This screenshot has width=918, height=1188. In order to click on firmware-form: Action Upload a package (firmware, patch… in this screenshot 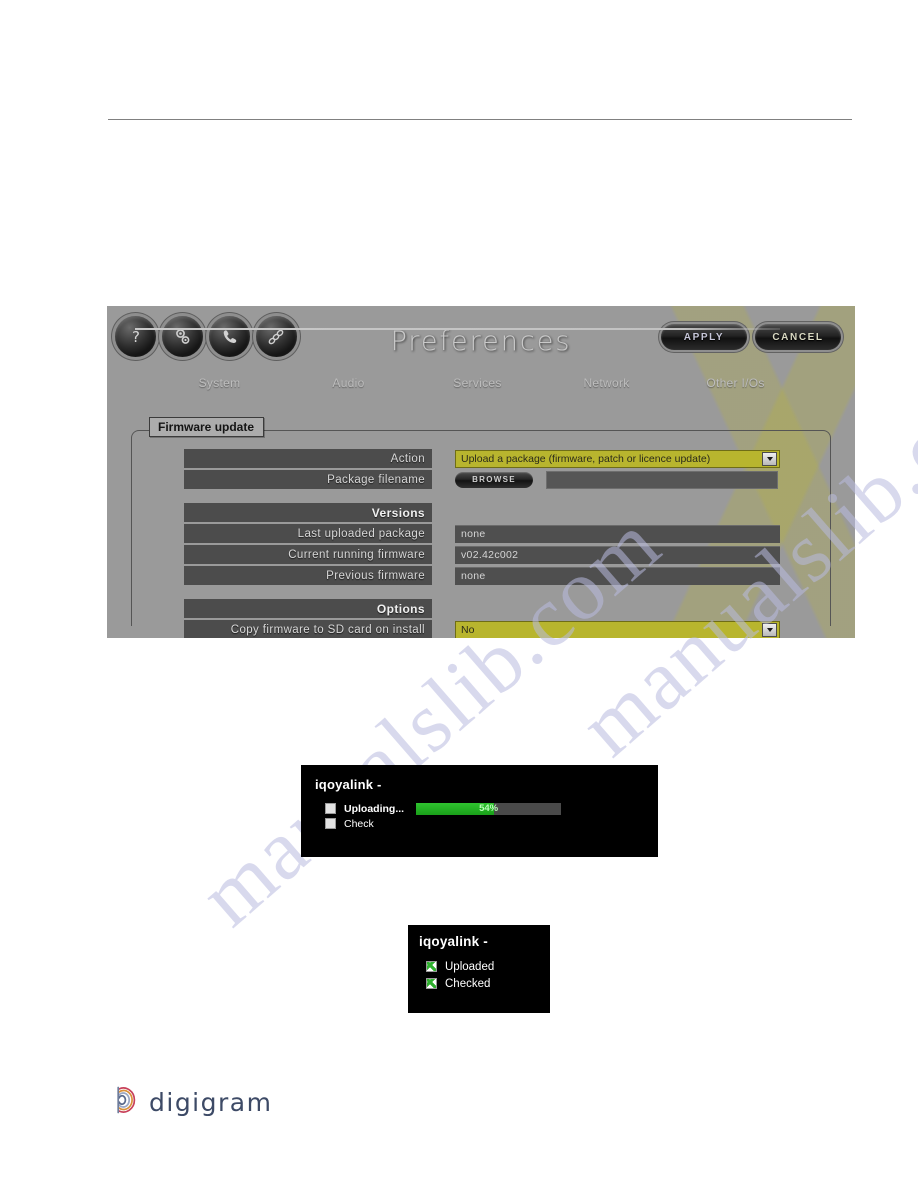, I will do `click(481, 543)`.